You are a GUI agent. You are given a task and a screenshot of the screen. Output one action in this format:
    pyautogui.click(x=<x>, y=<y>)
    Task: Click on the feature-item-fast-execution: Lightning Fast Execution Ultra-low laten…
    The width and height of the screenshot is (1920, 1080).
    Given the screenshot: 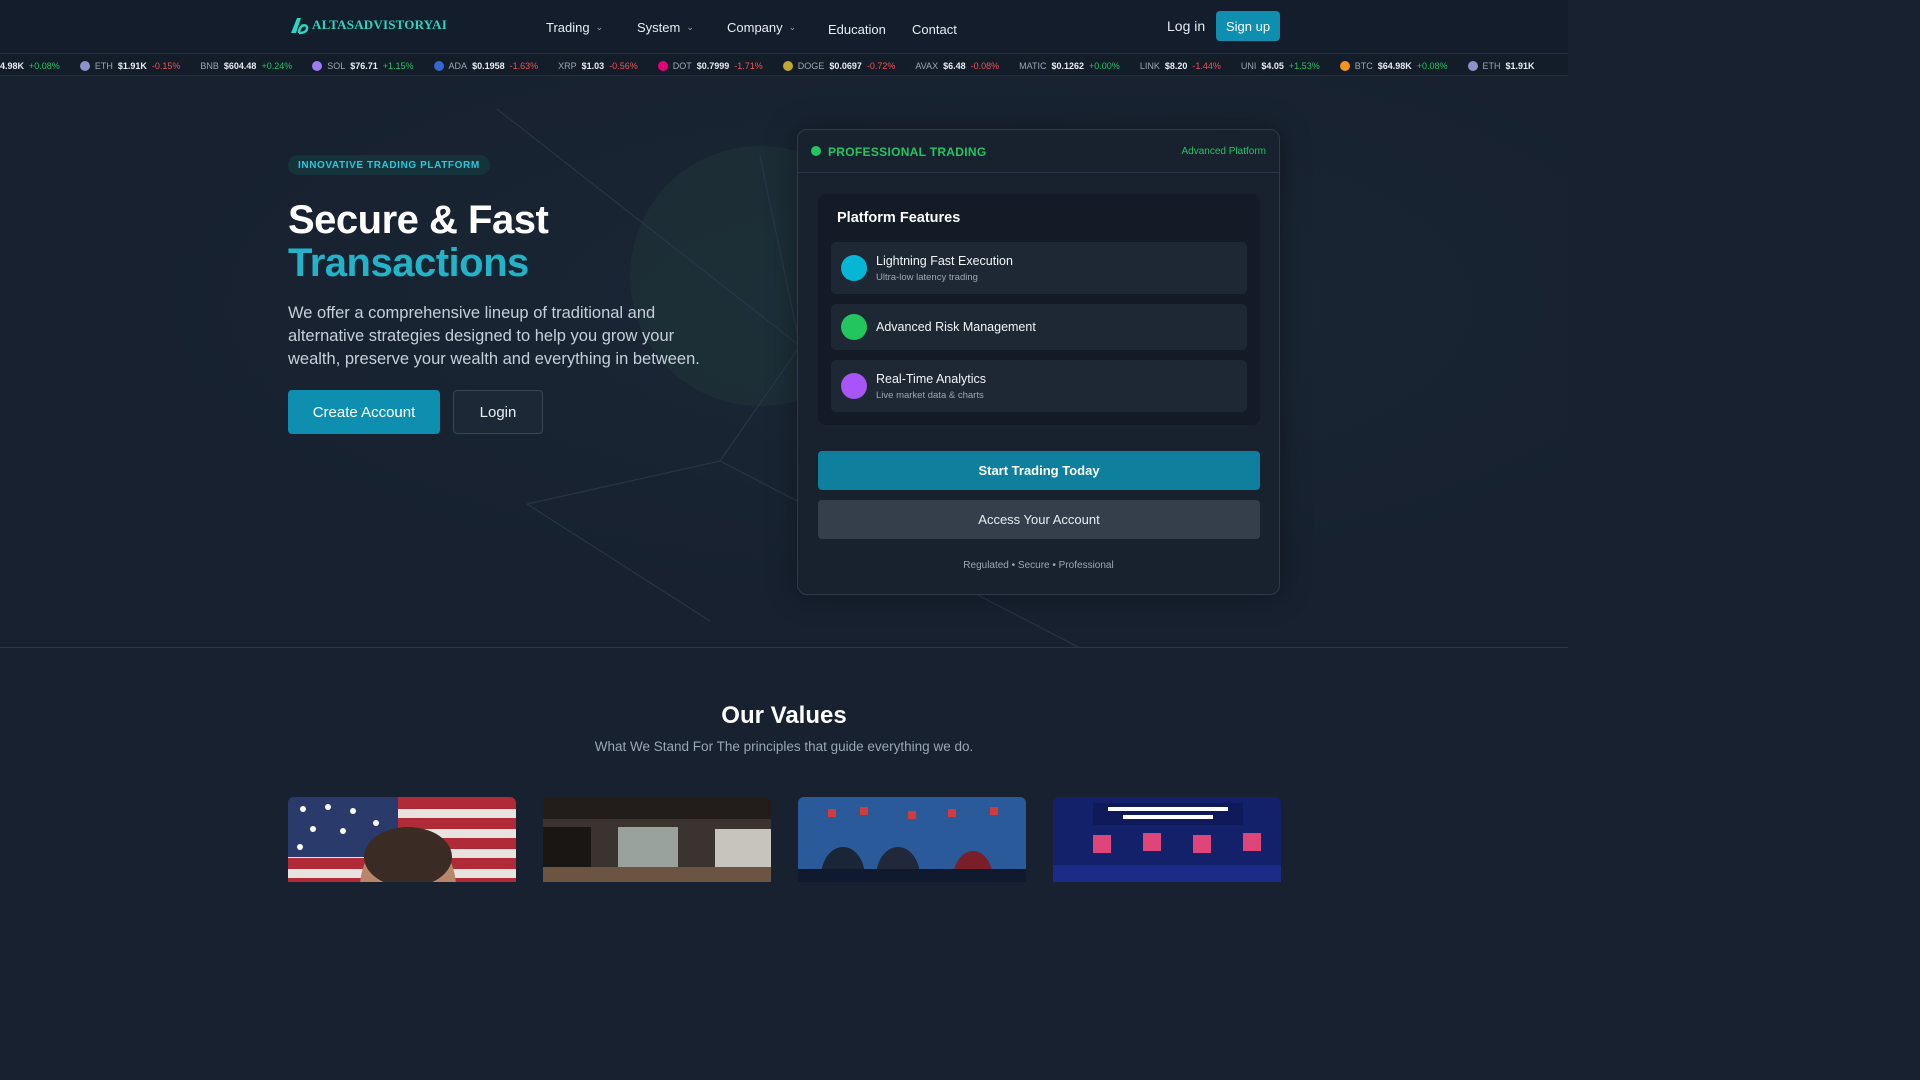 What is the action you would take?
    pyautogui.click(x=1039, y=268)
    